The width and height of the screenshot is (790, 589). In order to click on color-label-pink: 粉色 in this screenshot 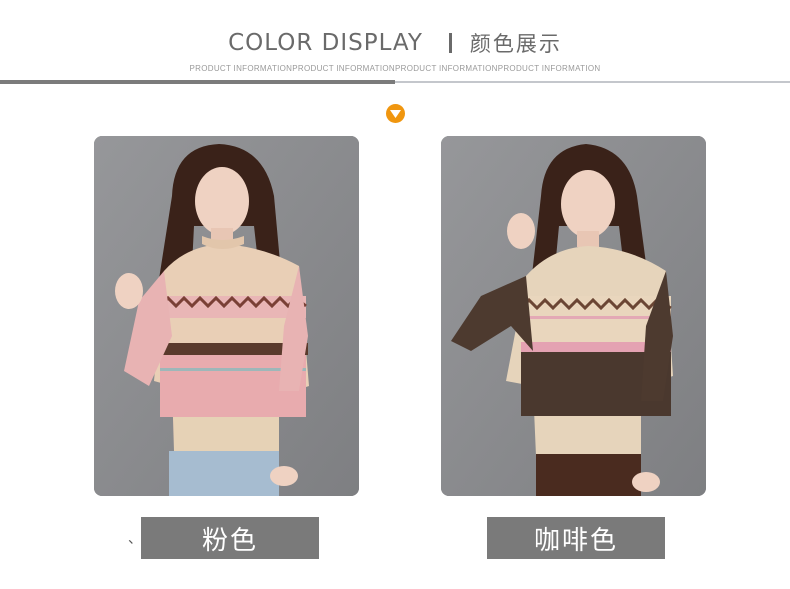, I will do `click(230, 538)`.